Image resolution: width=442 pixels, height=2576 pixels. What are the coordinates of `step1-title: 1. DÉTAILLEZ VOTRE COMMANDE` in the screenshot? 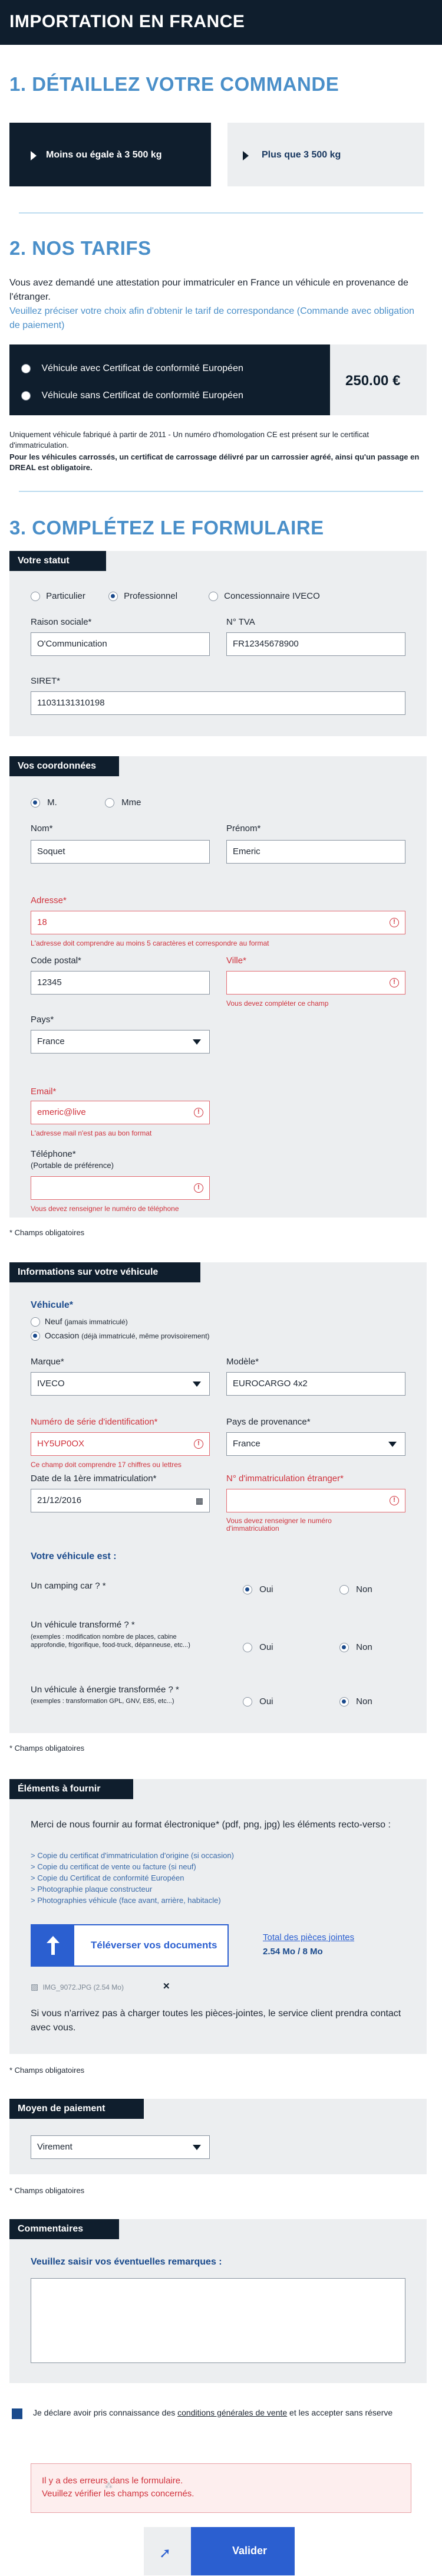 It's located at (174, 84).